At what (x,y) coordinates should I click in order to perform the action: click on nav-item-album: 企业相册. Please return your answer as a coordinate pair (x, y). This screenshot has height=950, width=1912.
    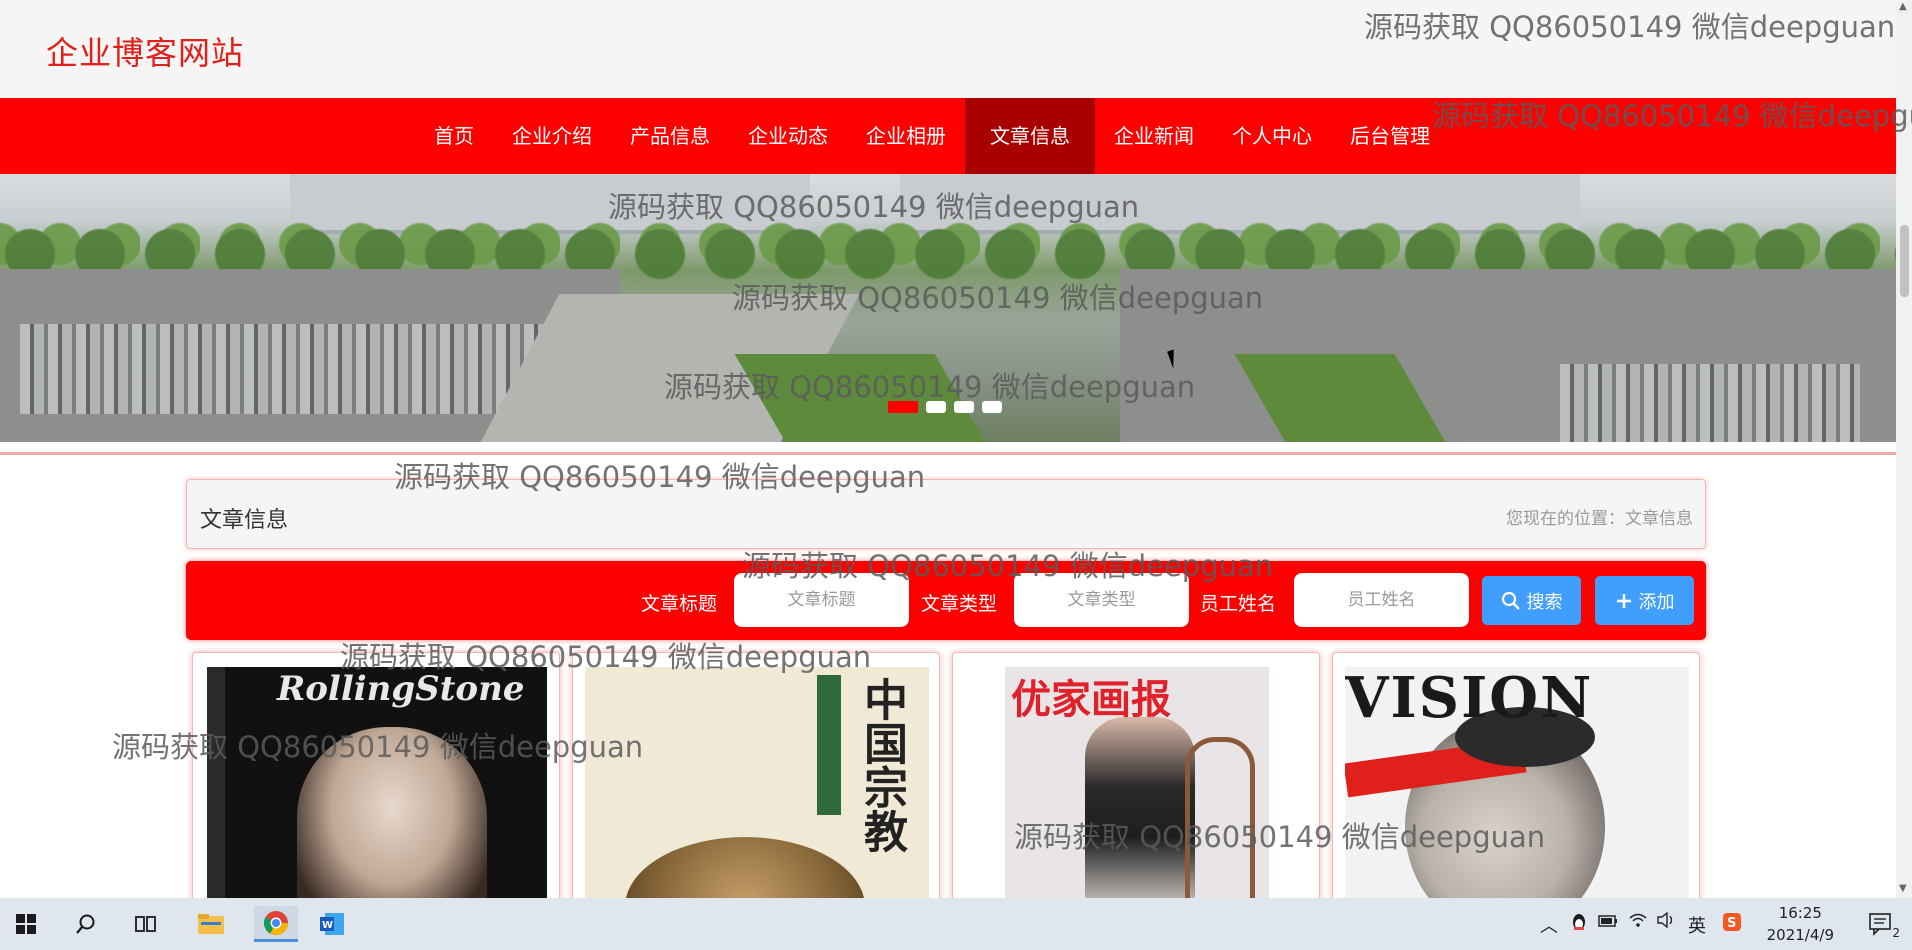
    Looking at the image, I should click on (906, 136).